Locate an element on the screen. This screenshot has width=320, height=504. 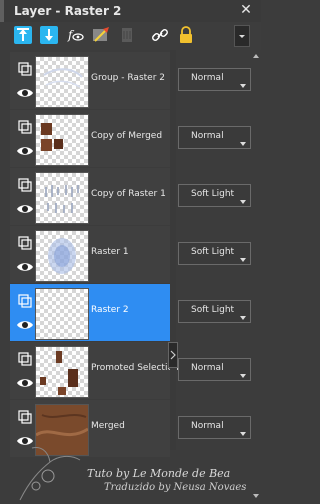
palette-menu-button is located at coordinates (242, 36).